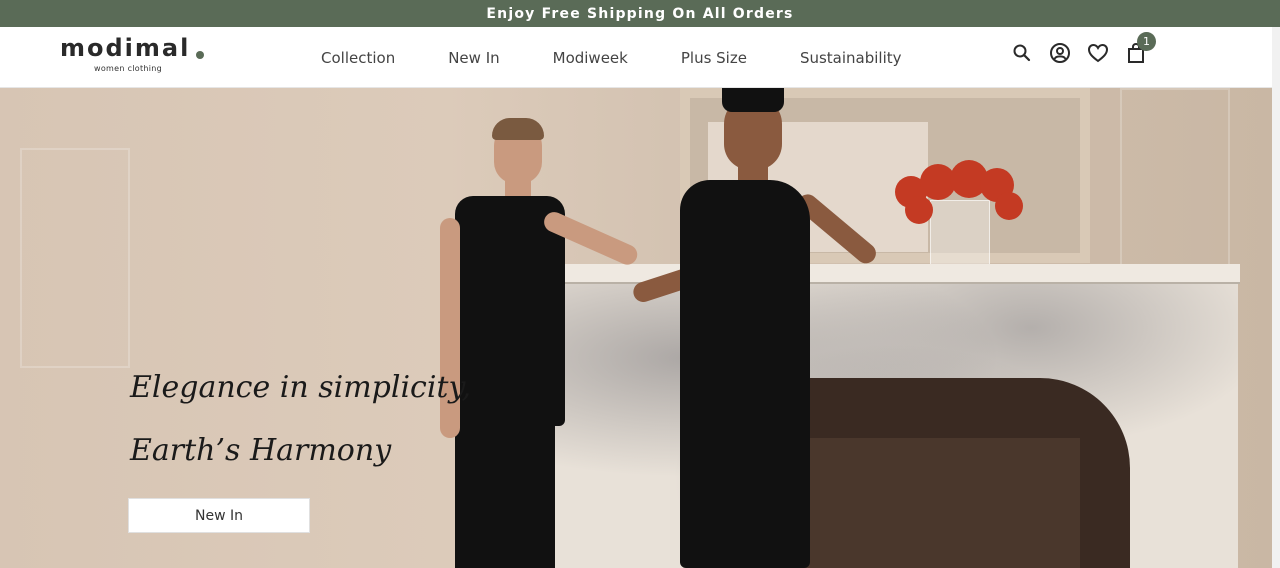  I want to click on model-right-dress, so click(745, 374).